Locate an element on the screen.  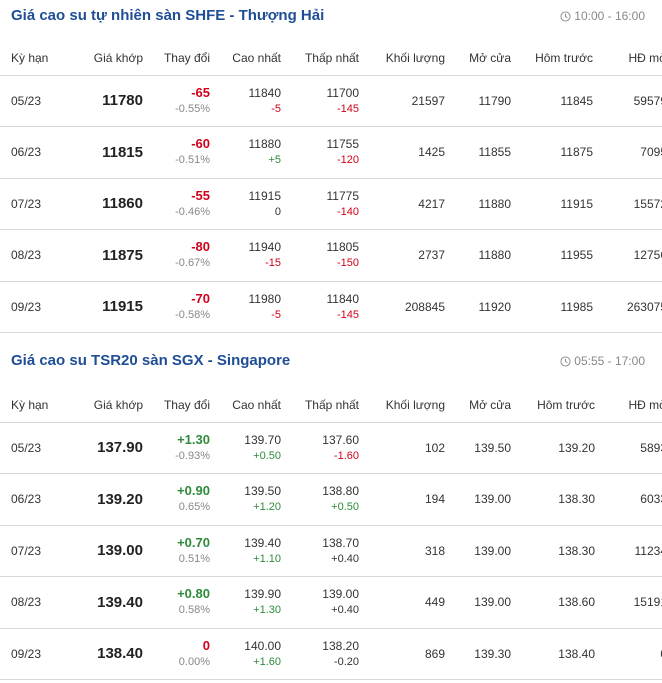
volume-cell: 2737 is located at coordinates (406, 255).